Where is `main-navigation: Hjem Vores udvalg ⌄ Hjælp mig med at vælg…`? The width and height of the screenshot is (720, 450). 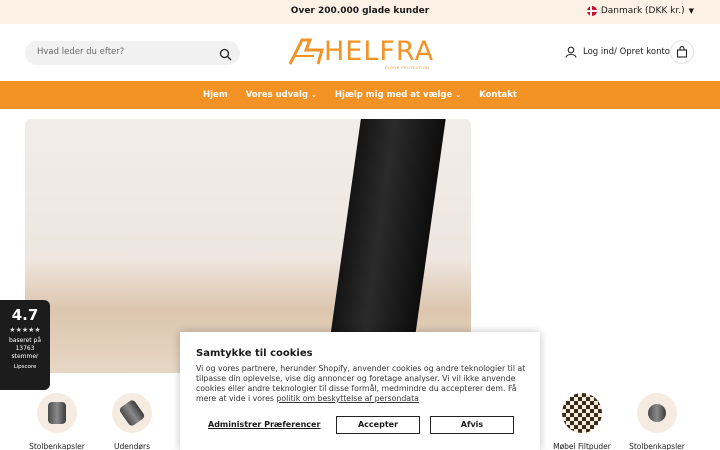
main-navigation: Hjem Vores udvalg ⌄ Hjælp mig med at vælg… is located at coordinates (360, 95).